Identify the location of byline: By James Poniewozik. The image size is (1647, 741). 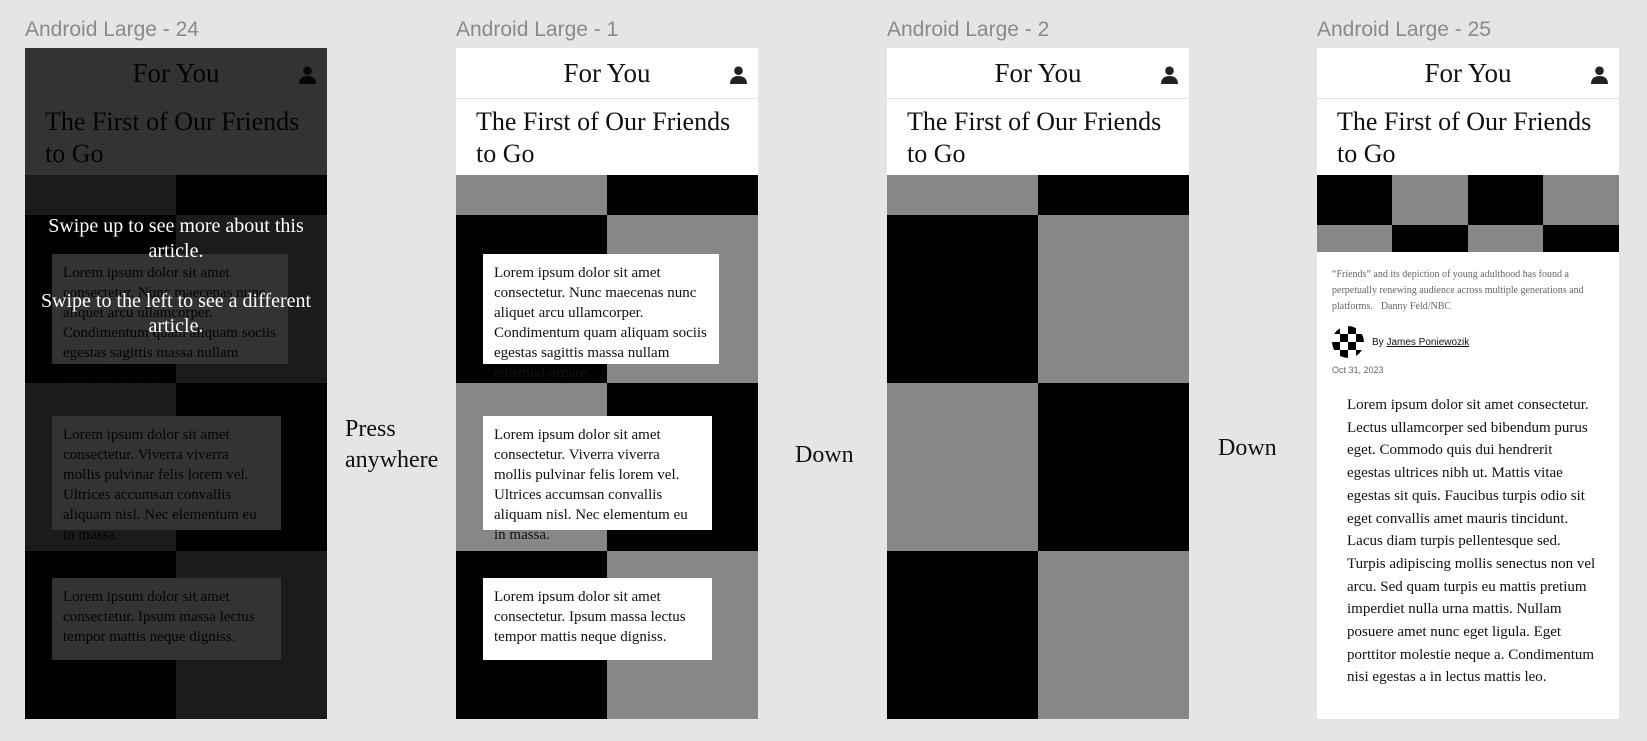
(1472, 342).